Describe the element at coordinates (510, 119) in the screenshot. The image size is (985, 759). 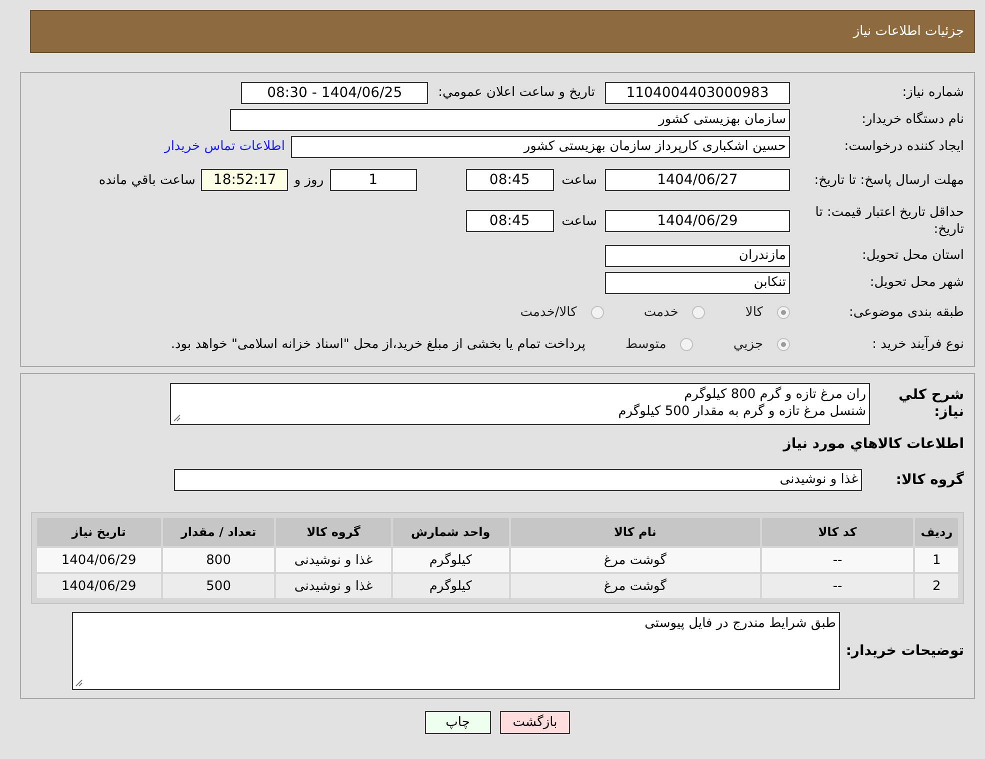
I see `buyer-field: سازمان بهزیستی کشور` at that location.